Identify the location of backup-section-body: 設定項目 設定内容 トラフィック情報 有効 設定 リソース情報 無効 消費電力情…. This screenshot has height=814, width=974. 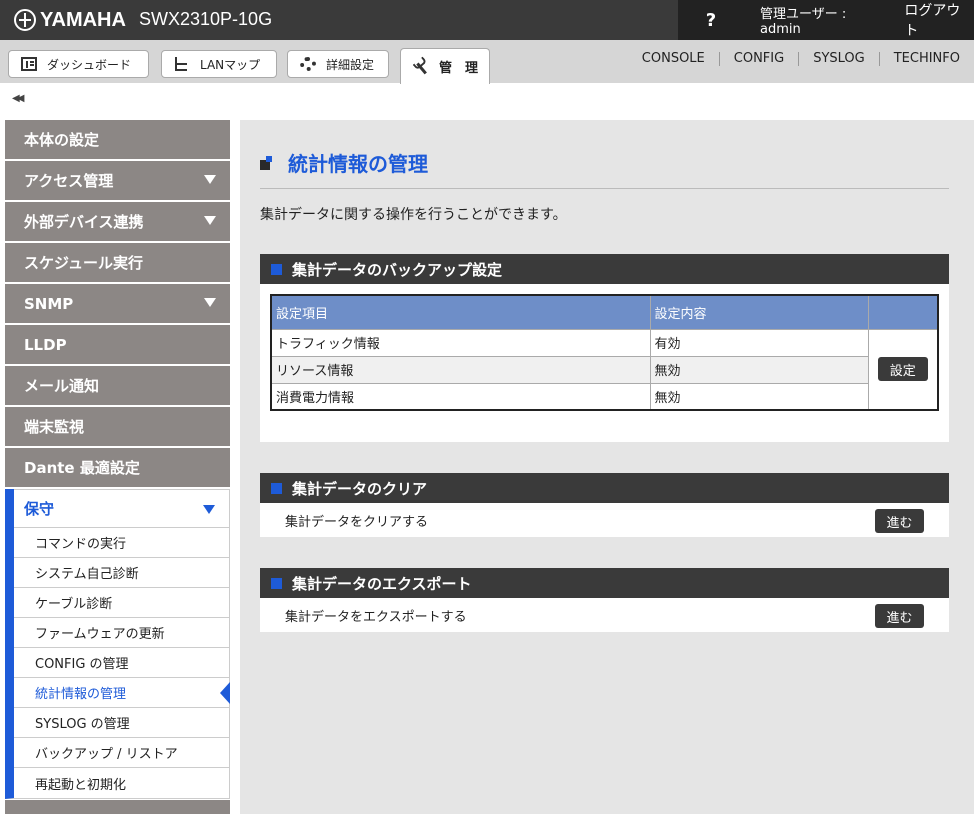
(604, 363).